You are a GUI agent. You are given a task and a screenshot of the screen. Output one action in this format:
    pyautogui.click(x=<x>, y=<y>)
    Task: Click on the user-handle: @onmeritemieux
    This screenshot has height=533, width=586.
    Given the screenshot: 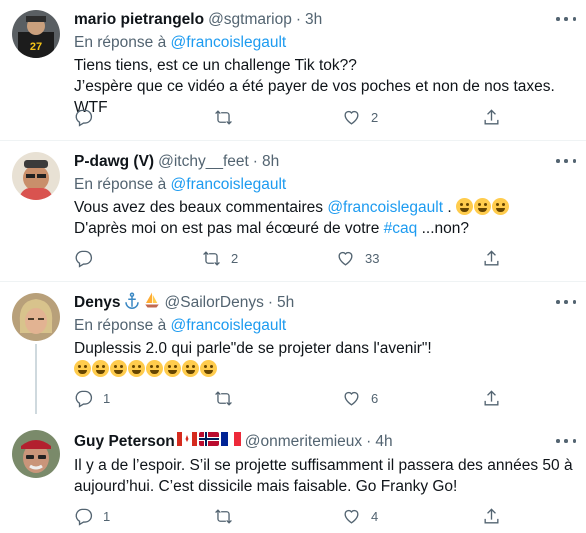 What is the action you would take?
    pyautogui.click(x=303, y=442)
    